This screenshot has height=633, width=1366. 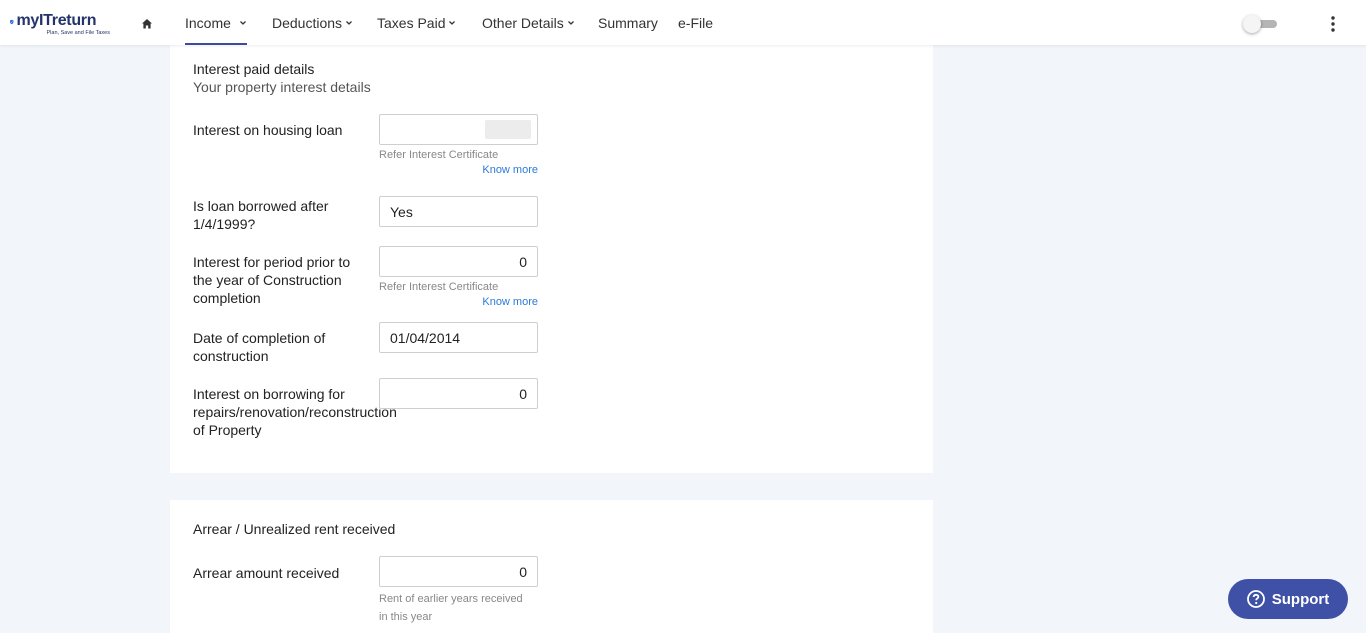 I want to click on theme-toggle, so click(x=1260, y=24).